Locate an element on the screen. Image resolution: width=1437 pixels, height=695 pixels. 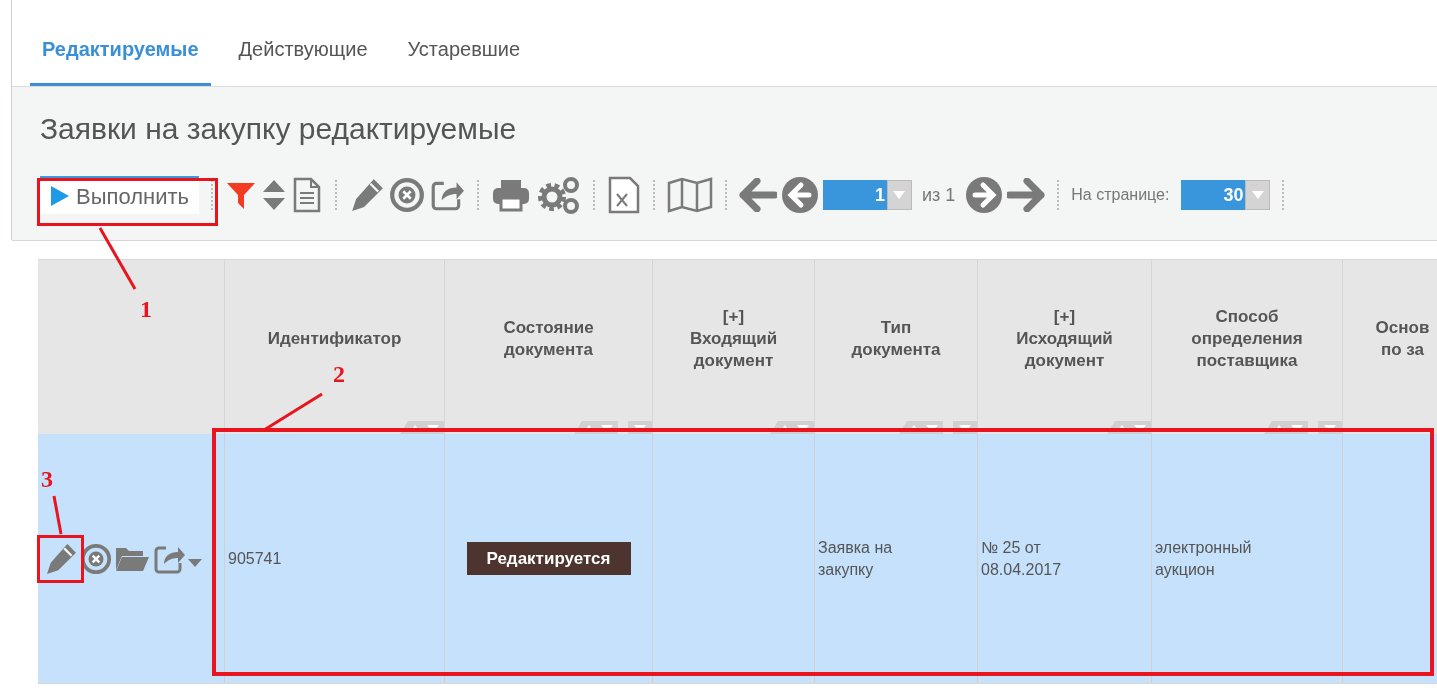
column-header: Основ по за is located at coordinates (1402, 339).